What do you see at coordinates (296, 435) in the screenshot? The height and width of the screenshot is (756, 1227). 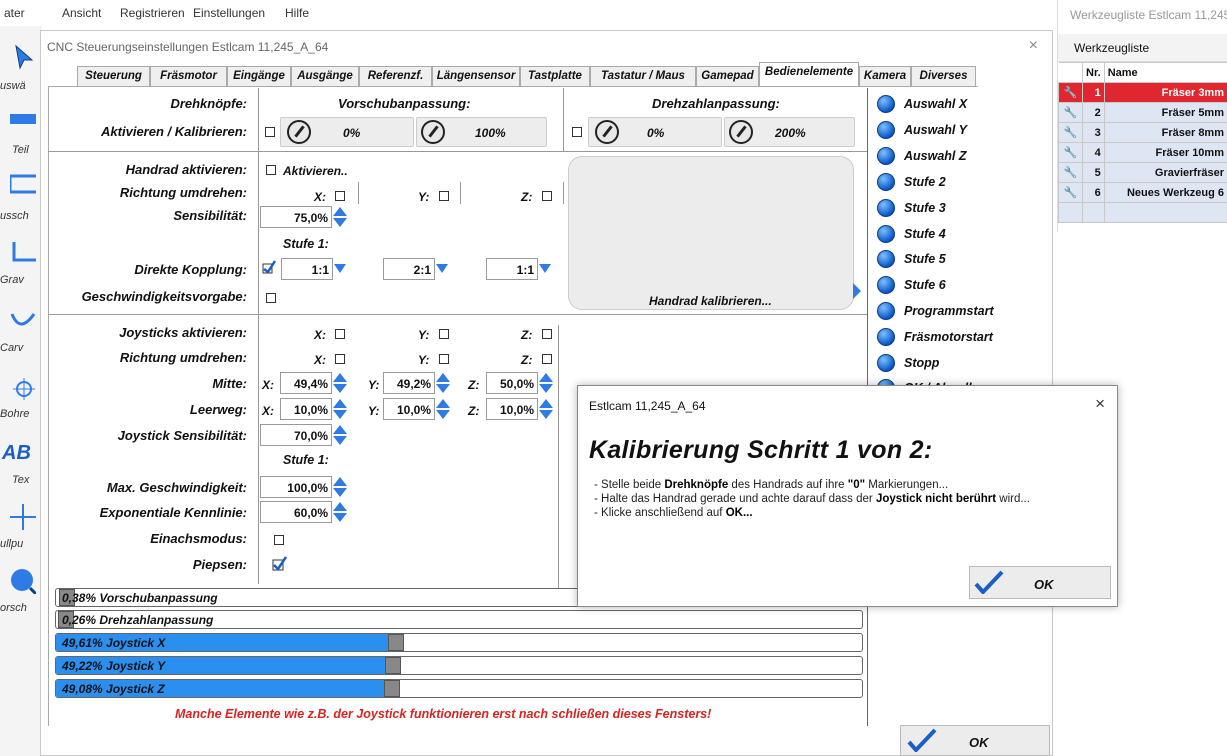 I see `joystick-sens-input: 70,0%` at bounding box center [296, 435].